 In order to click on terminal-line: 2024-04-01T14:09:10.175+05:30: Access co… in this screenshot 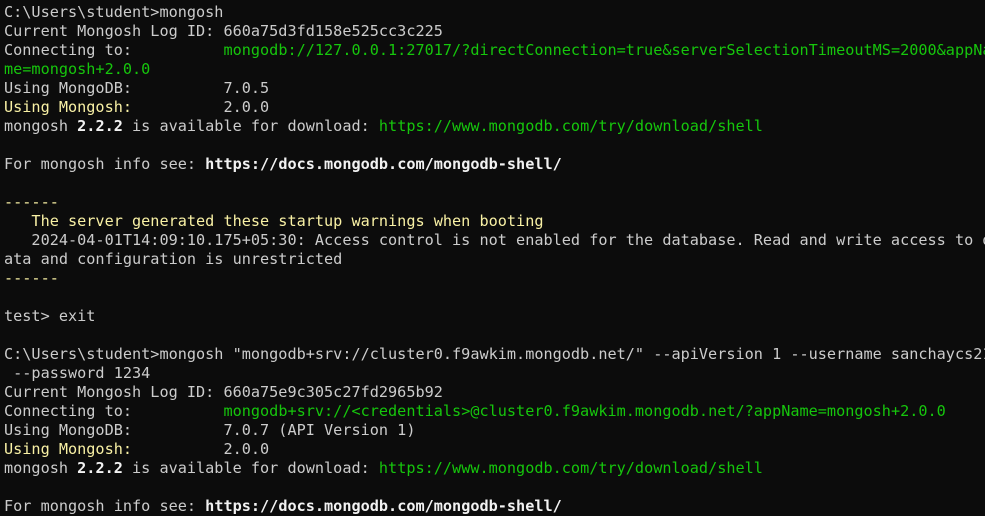, I will do `click(494, 240)`.